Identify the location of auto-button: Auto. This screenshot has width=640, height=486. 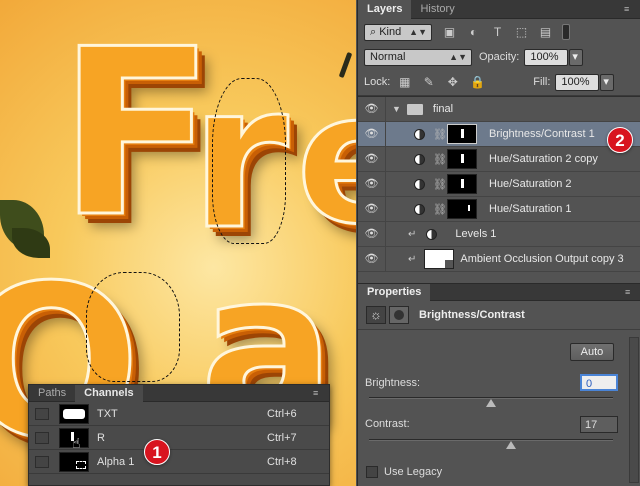
(592, 352).